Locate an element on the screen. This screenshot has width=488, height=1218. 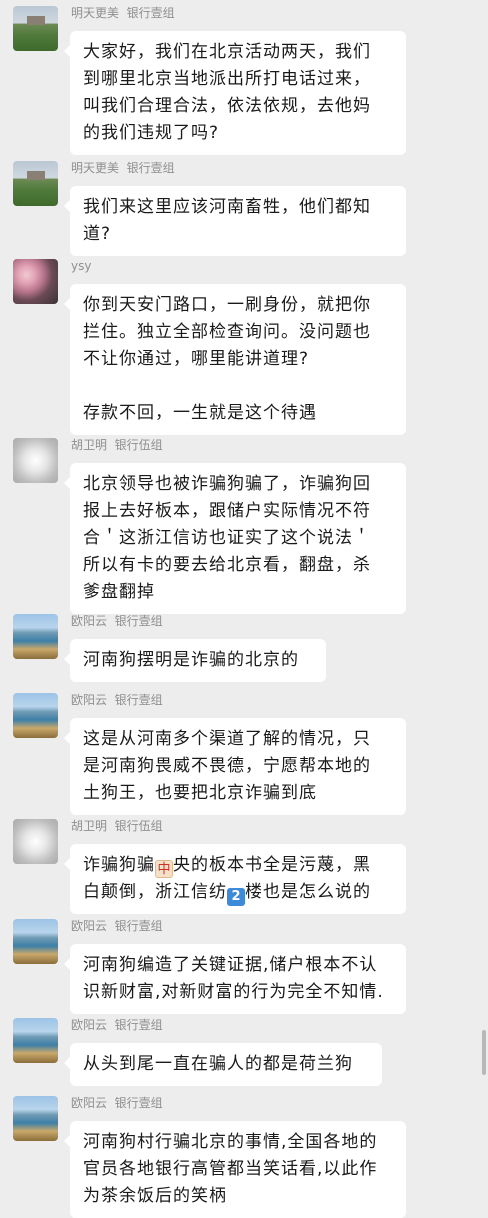
message-bubble: 河南狗编造了关键证据,储户根本不认 识新财富,对新财富的行为完全不知情. is located at coordinates (235, 979).